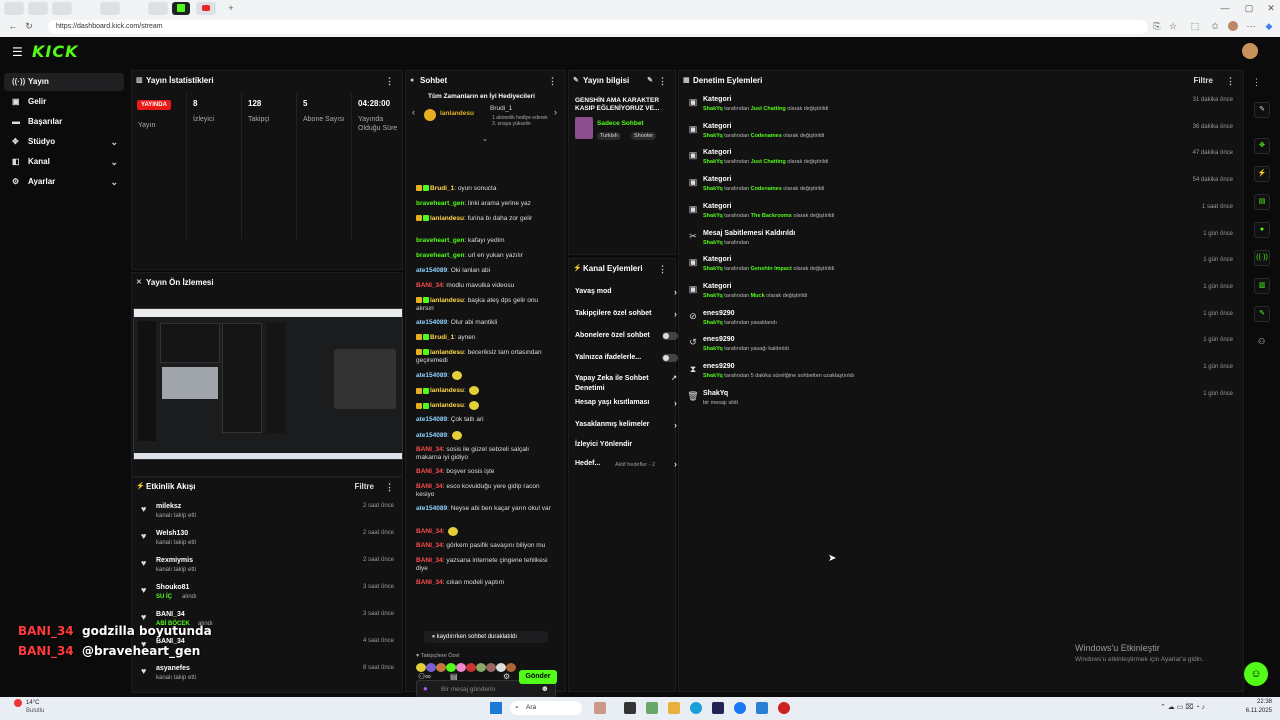 Image resolution: width=1280 pixels, height=720 pixels. What do you see at coordinates (626, 408) in the screenshot?
I see `channel-action-5: Hesap yaşı kısıtlaması ›` at bounding box center [626, 408].